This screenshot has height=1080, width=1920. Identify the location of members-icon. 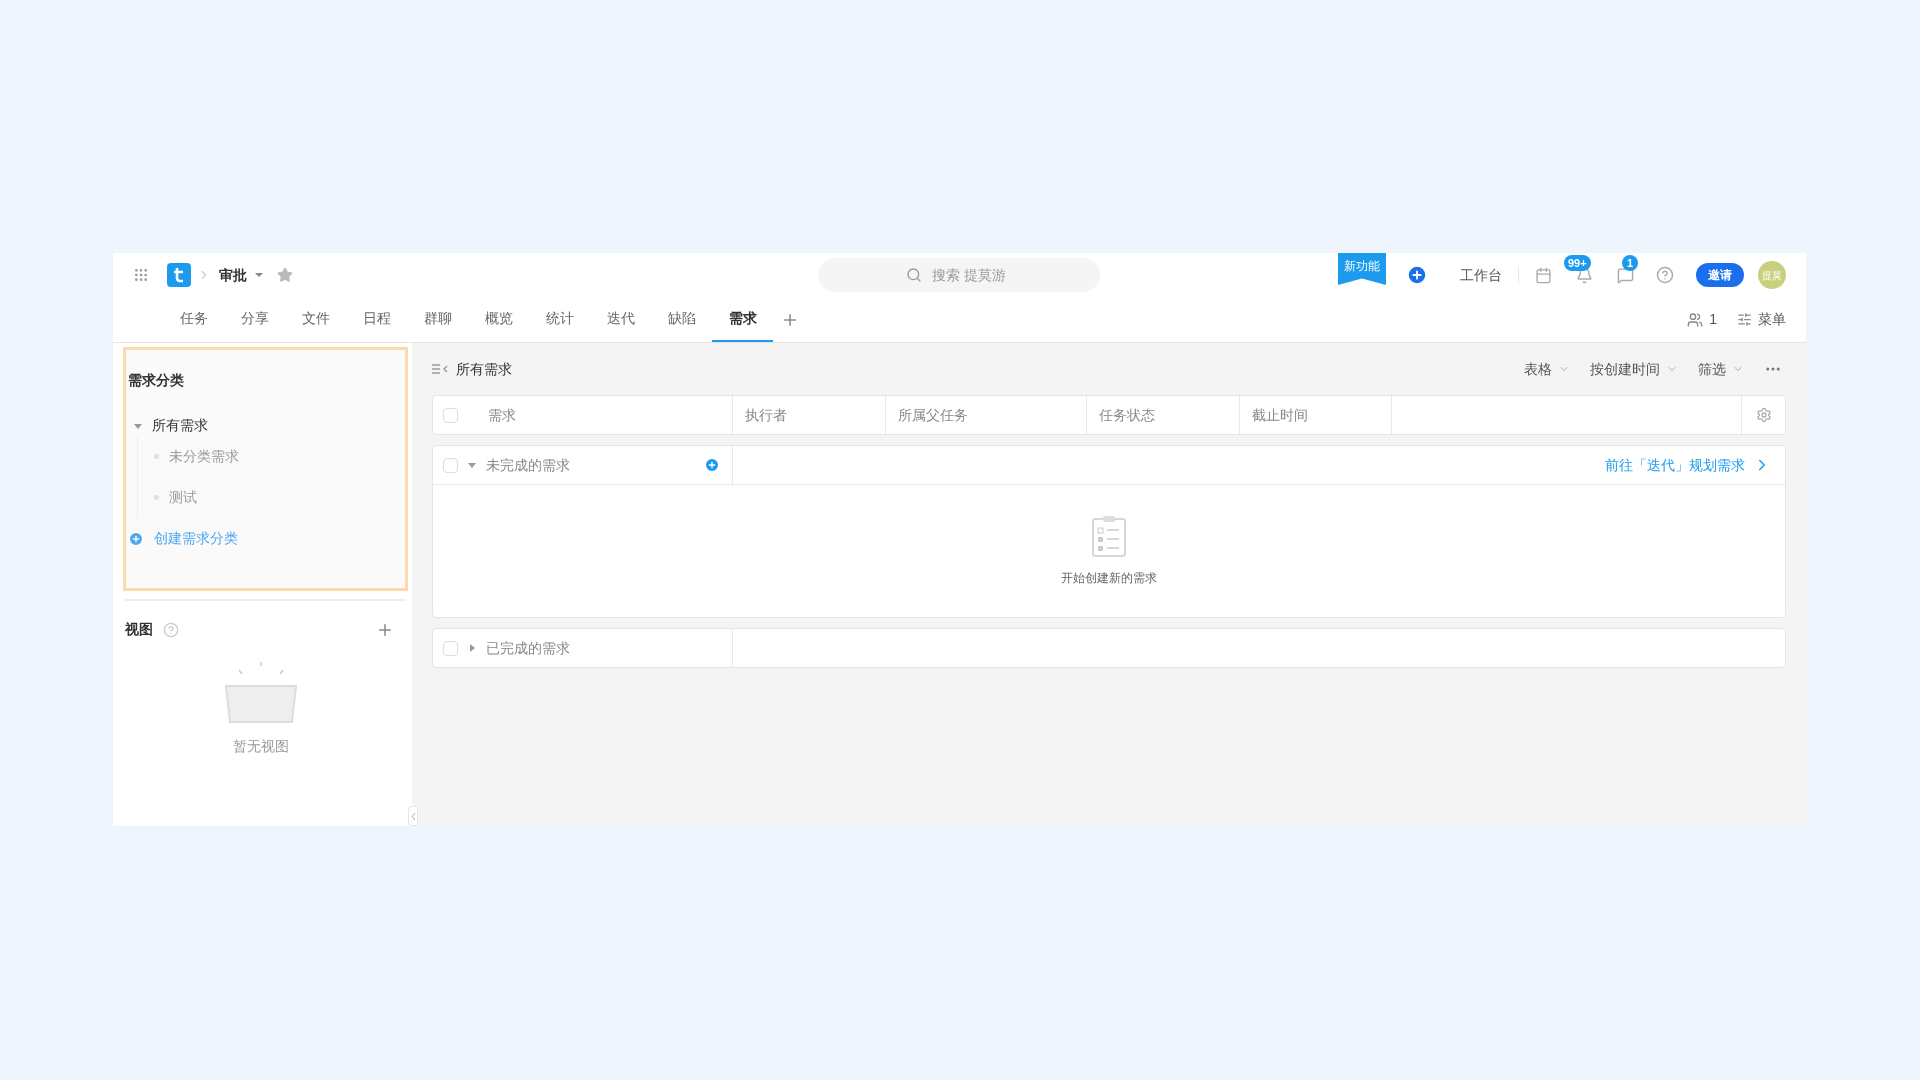
(1695, 319).